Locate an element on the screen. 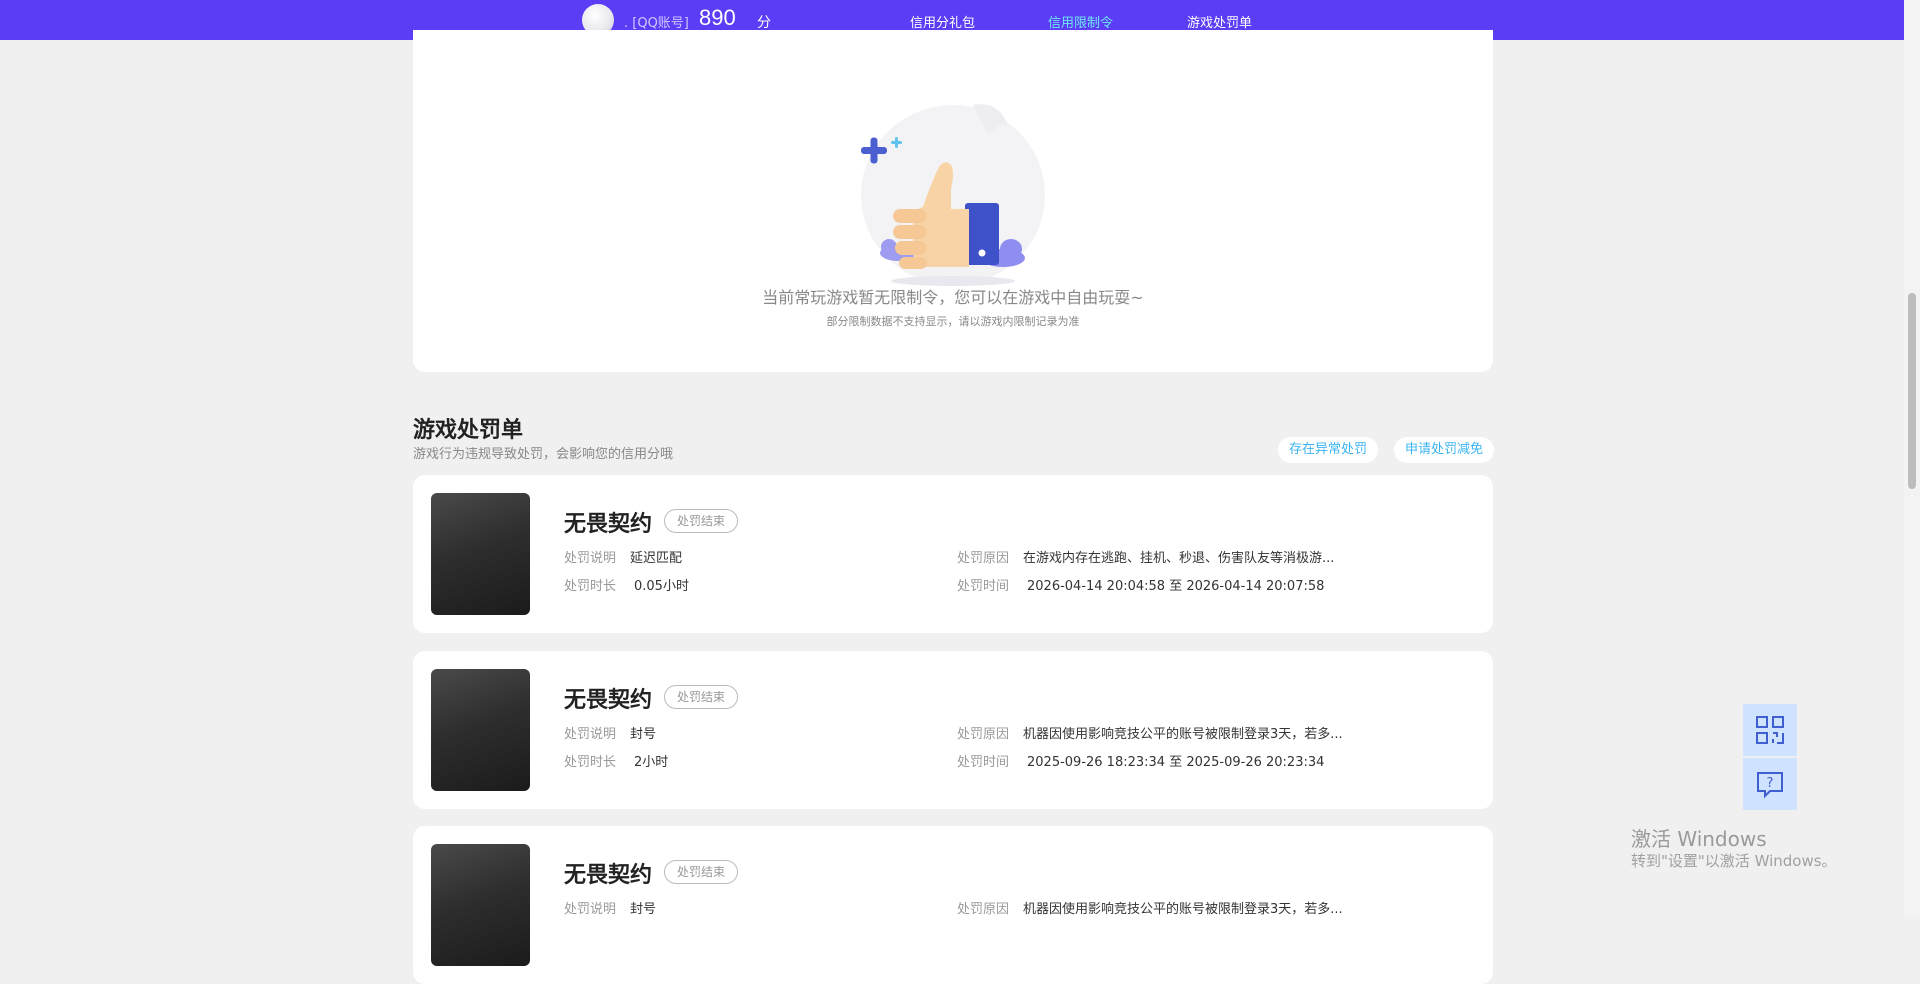  help-button: ? is located at coordinates (1770, 784).